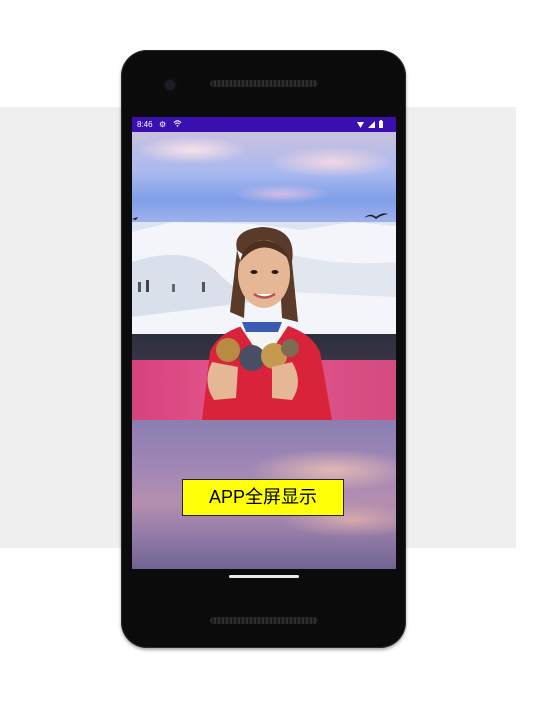  What do you see at coordinates (267, 323) in the screenshot?
I see `athlete-with-medals` at bounding box center [267, 323].